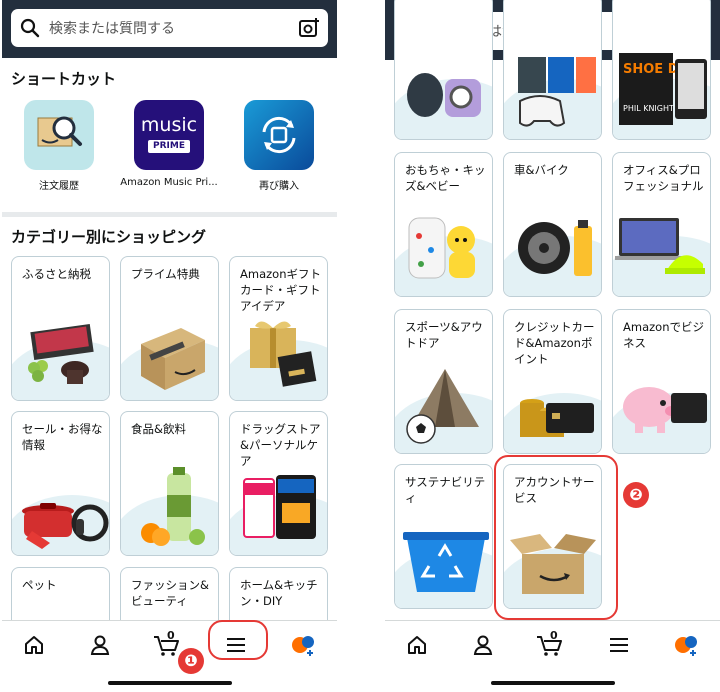 Image resolution: width=720 pixels, height=692 pixels. What do you see at coordinates (165, 274) in the screenshot?
I see `category-card-label: プライム特典` at bounding box center [165, 274].